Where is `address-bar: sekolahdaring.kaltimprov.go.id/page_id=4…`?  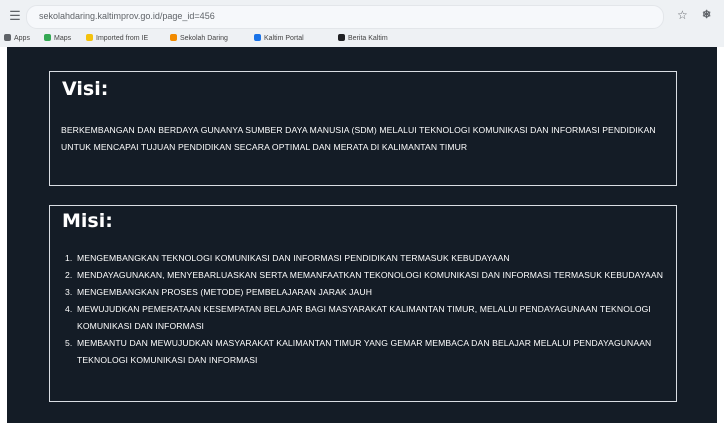 address-bar: sekolahdaring.kaltimprov.go.id/page_id=4… is located at coordinates (345, 17).